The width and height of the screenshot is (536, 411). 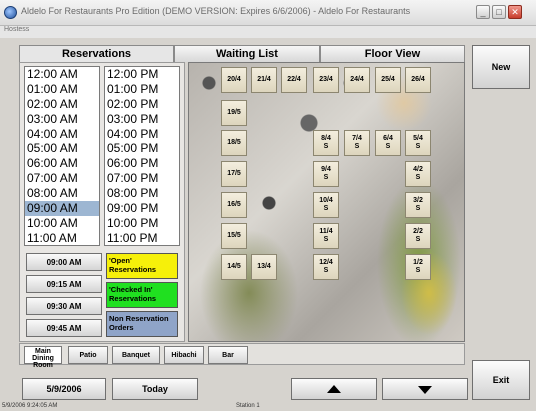 I want to click on time-slot: 05:00 PM, so click(x=142, y=148).